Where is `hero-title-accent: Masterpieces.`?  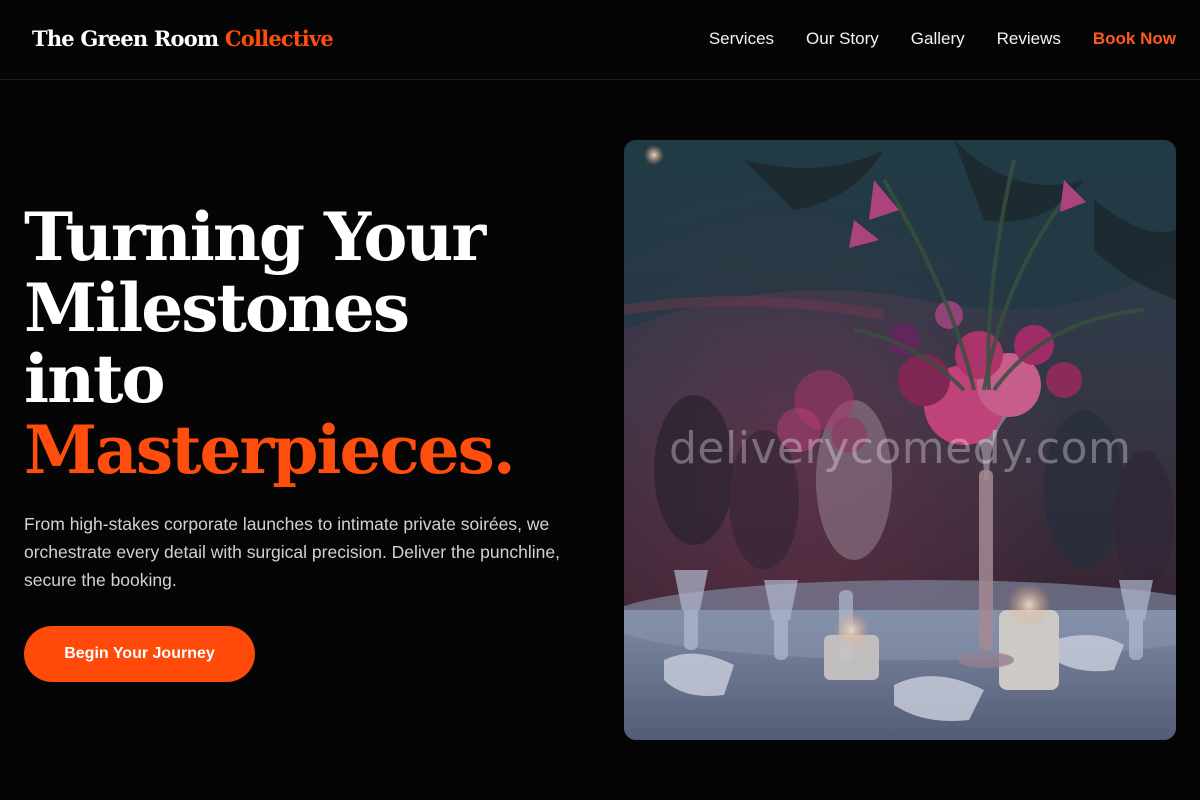 hero-title-accent: Masterpieces. is located at coordinates (270, 450).